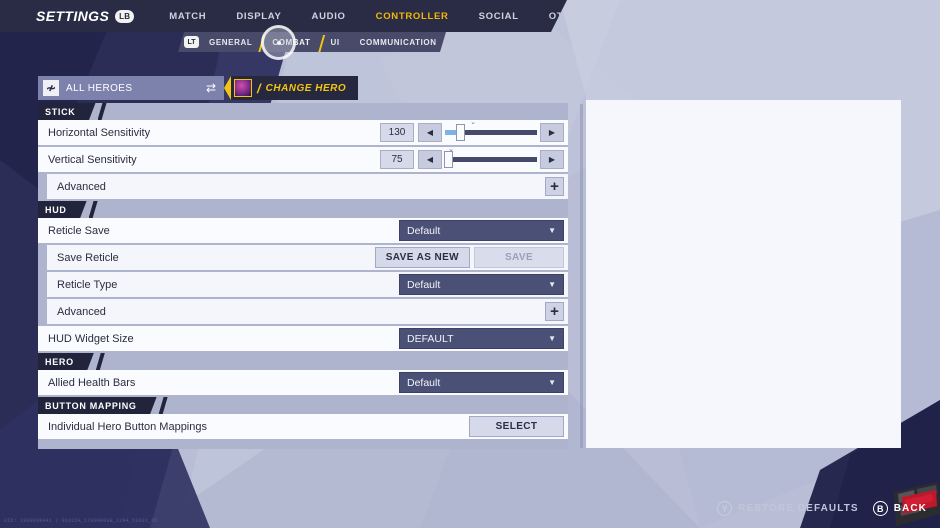 The image size is (940, 528). What do you see at coordinates (303, 132) in the screenshot?
I see `setting-row-horizontal-sensitivity: Horizontal Sensitivity 130 ◀ ⌄ ▶` at bounding box center [303, 132].